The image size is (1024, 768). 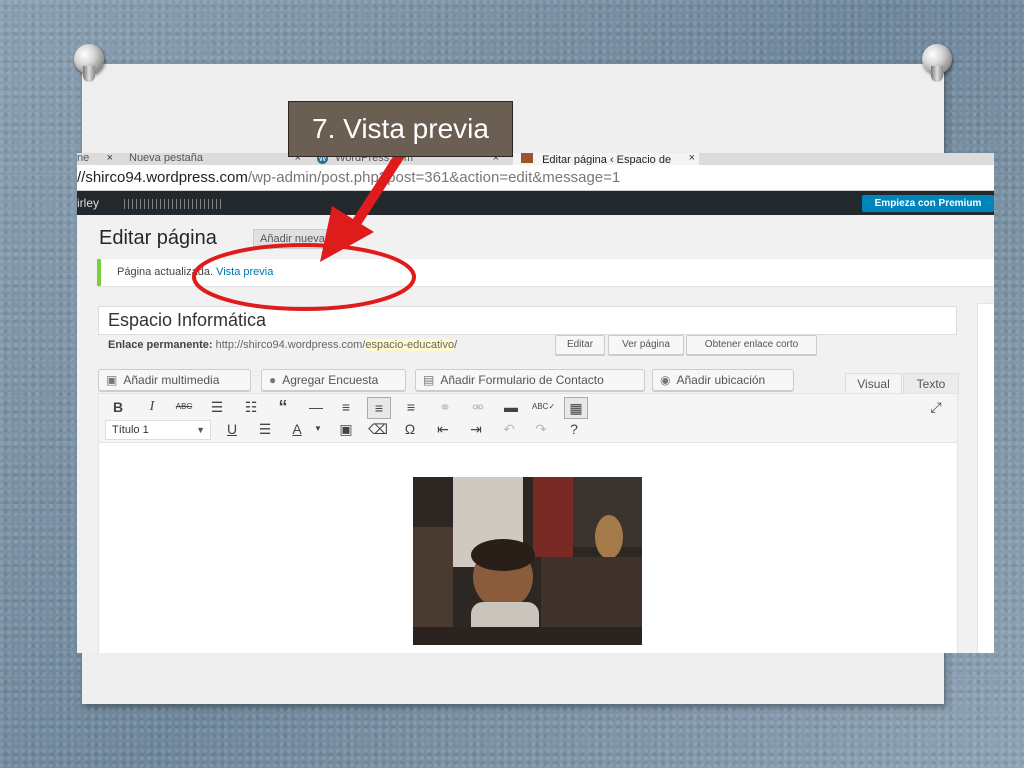 I want to click on post-title-input: Espacio Informática, so click(x=527, y=320).